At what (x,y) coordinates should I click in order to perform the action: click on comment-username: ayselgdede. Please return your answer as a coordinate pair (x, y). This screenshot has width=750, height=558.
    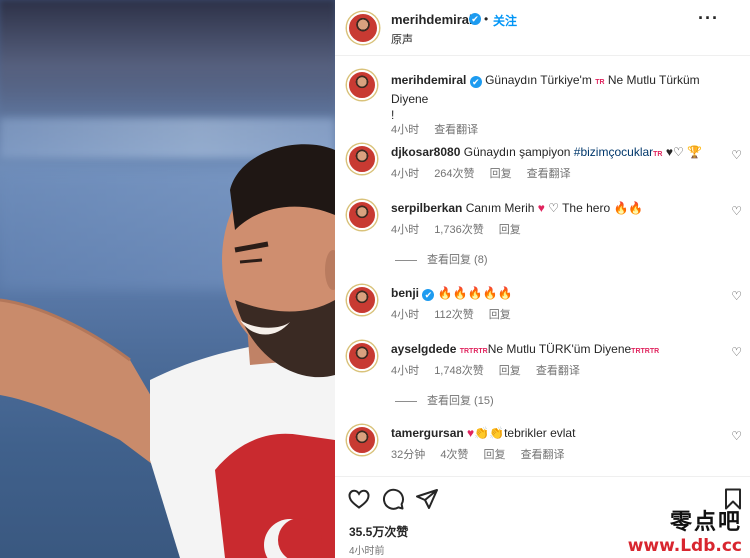
    Looking at the image, I should click on (423, 349).